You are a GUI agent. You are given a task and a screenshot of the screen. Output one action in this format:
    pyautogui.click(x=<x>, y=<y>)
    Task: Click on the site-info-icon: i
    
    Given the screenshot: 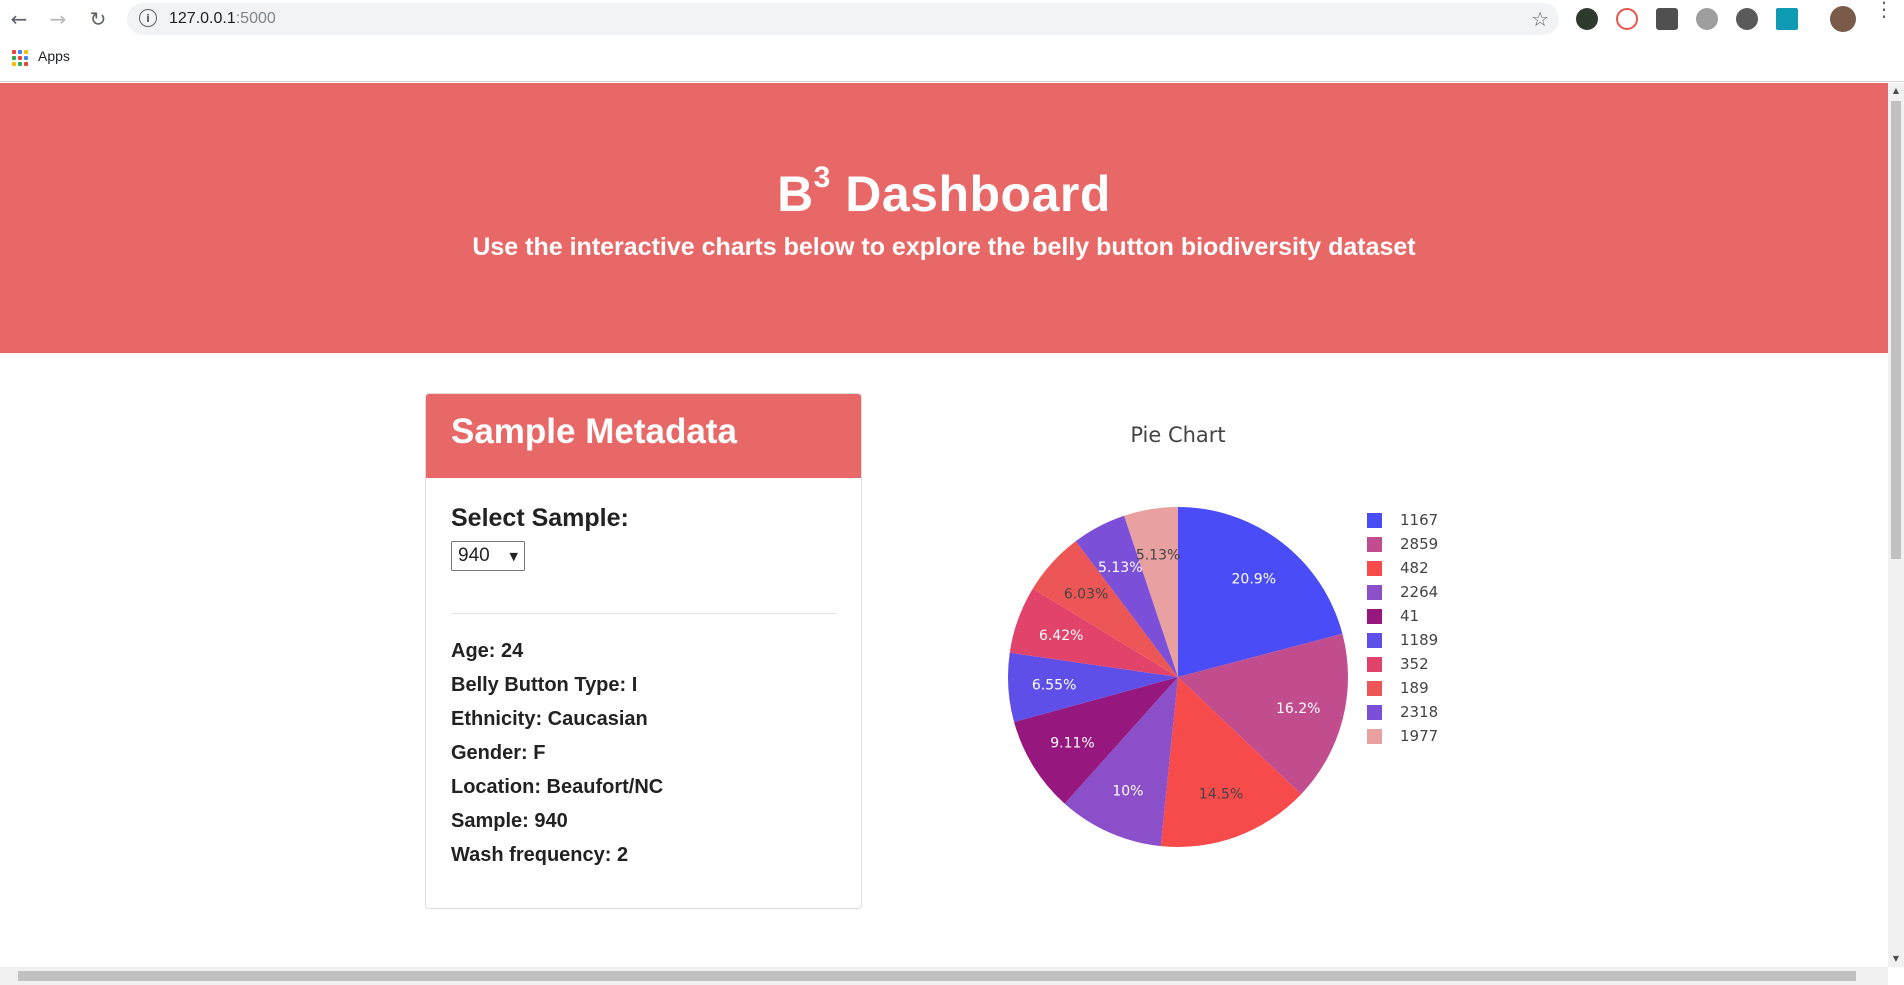 What is the action you would take?
    pyautogui.click(x=148, y=18)
    